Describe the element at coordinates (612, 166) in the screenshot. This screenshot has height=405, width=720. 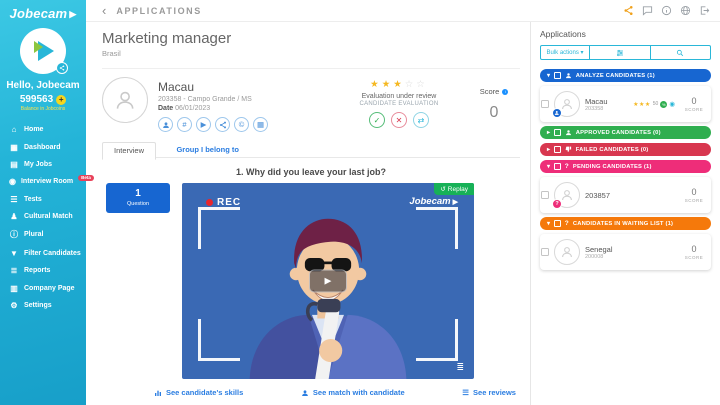
I see `group-label: PENDING CANDIDATES (1)` at that location.